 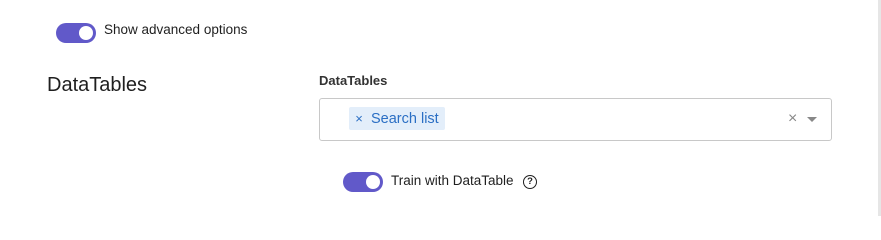 I want to click on show-advanced-options-label: Show advanced options, so click(x=176, y=29).